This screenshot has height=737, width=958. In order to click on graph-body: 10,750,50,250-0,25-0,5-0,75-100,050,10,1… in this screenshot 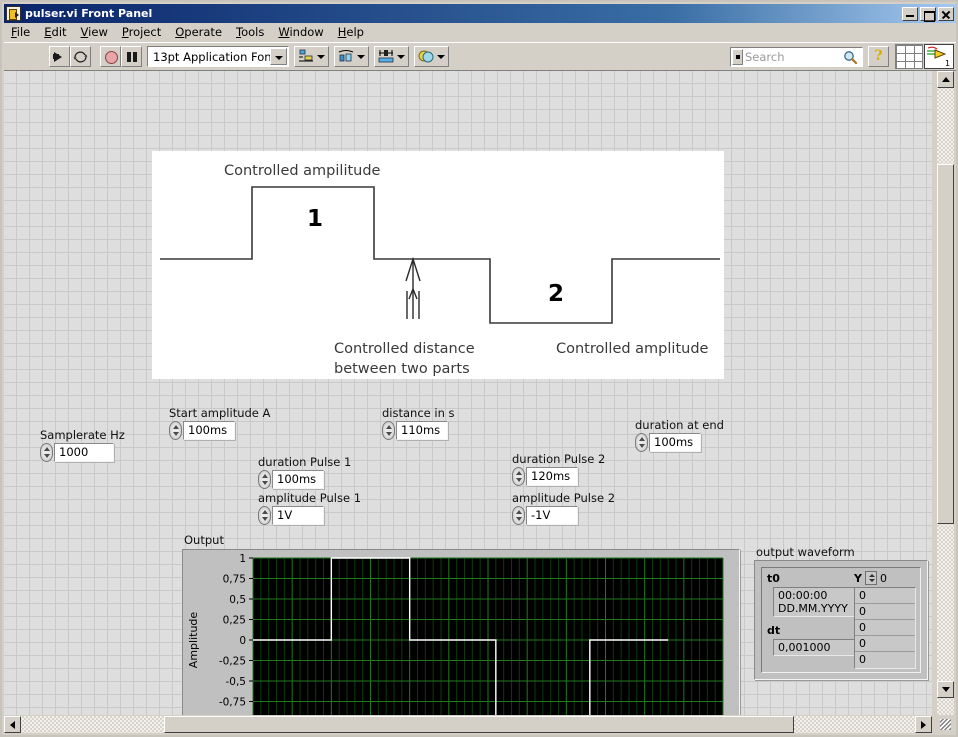, I will do `click(461, 632)`.